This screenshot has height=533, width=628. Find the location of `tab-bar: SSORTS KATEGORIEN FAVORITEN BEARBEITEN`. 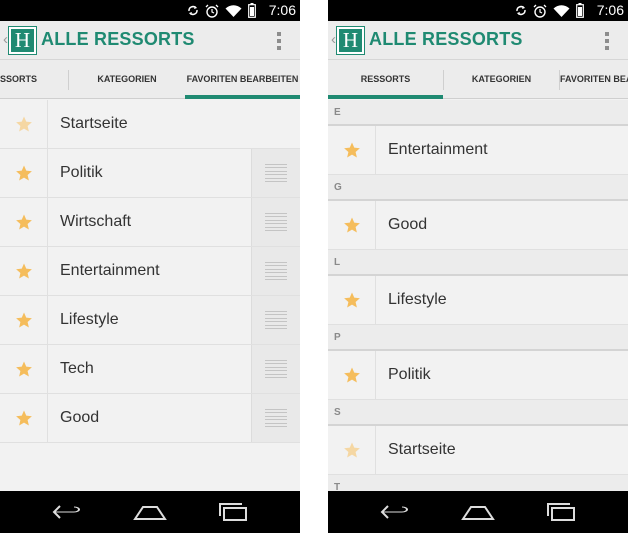

tab-bar: SSORTS KATEGORIEN FAVORITEN BEARBEITEN is located at coordinates (150, 79).